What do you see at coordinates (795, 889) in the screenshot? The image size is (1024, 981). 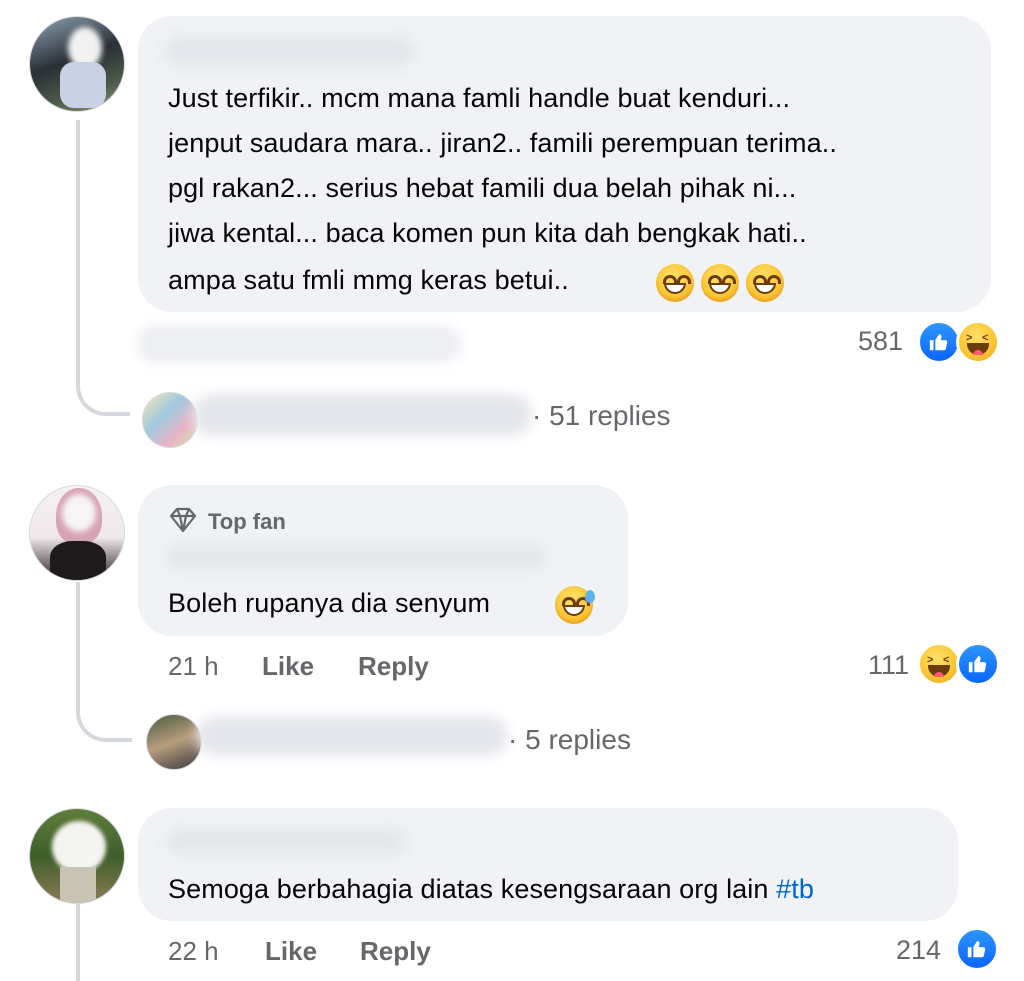 I see `hashtag-link: #tb` at bounding box center [795, 889].